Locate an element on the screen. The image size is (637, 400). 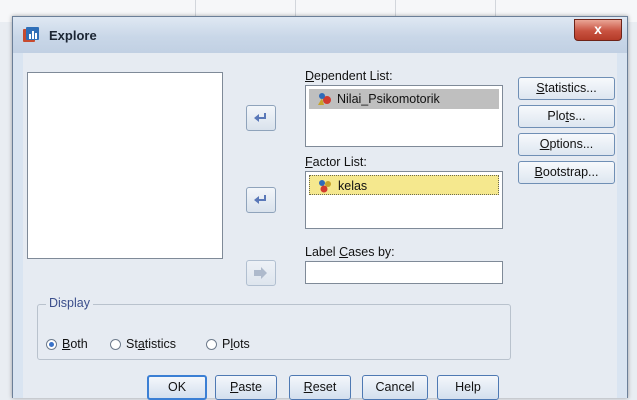
radio-label: Both is located at coordinates (75, 344).